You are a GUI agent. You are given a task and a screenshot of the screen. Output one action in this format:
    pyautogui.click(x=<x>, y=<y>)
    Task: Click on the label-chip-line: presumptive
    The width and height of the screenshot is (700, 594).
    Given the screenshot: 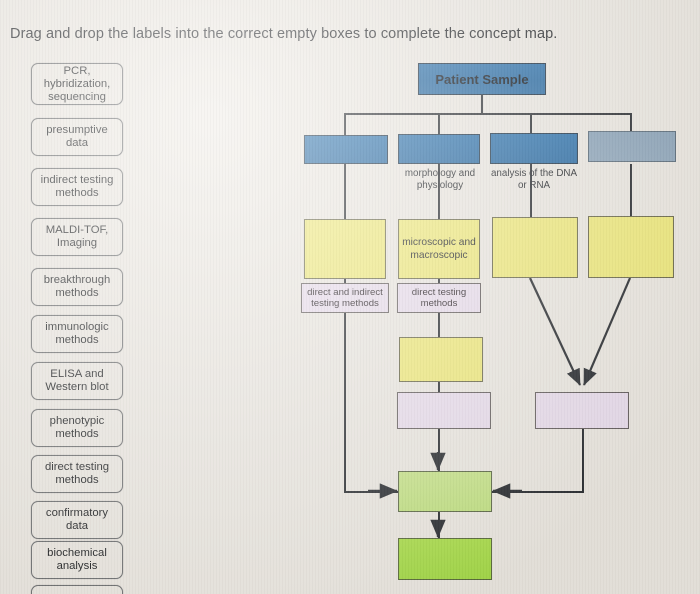 What is the action you would take?
    pyautogui.click(x=77, y=130)
    